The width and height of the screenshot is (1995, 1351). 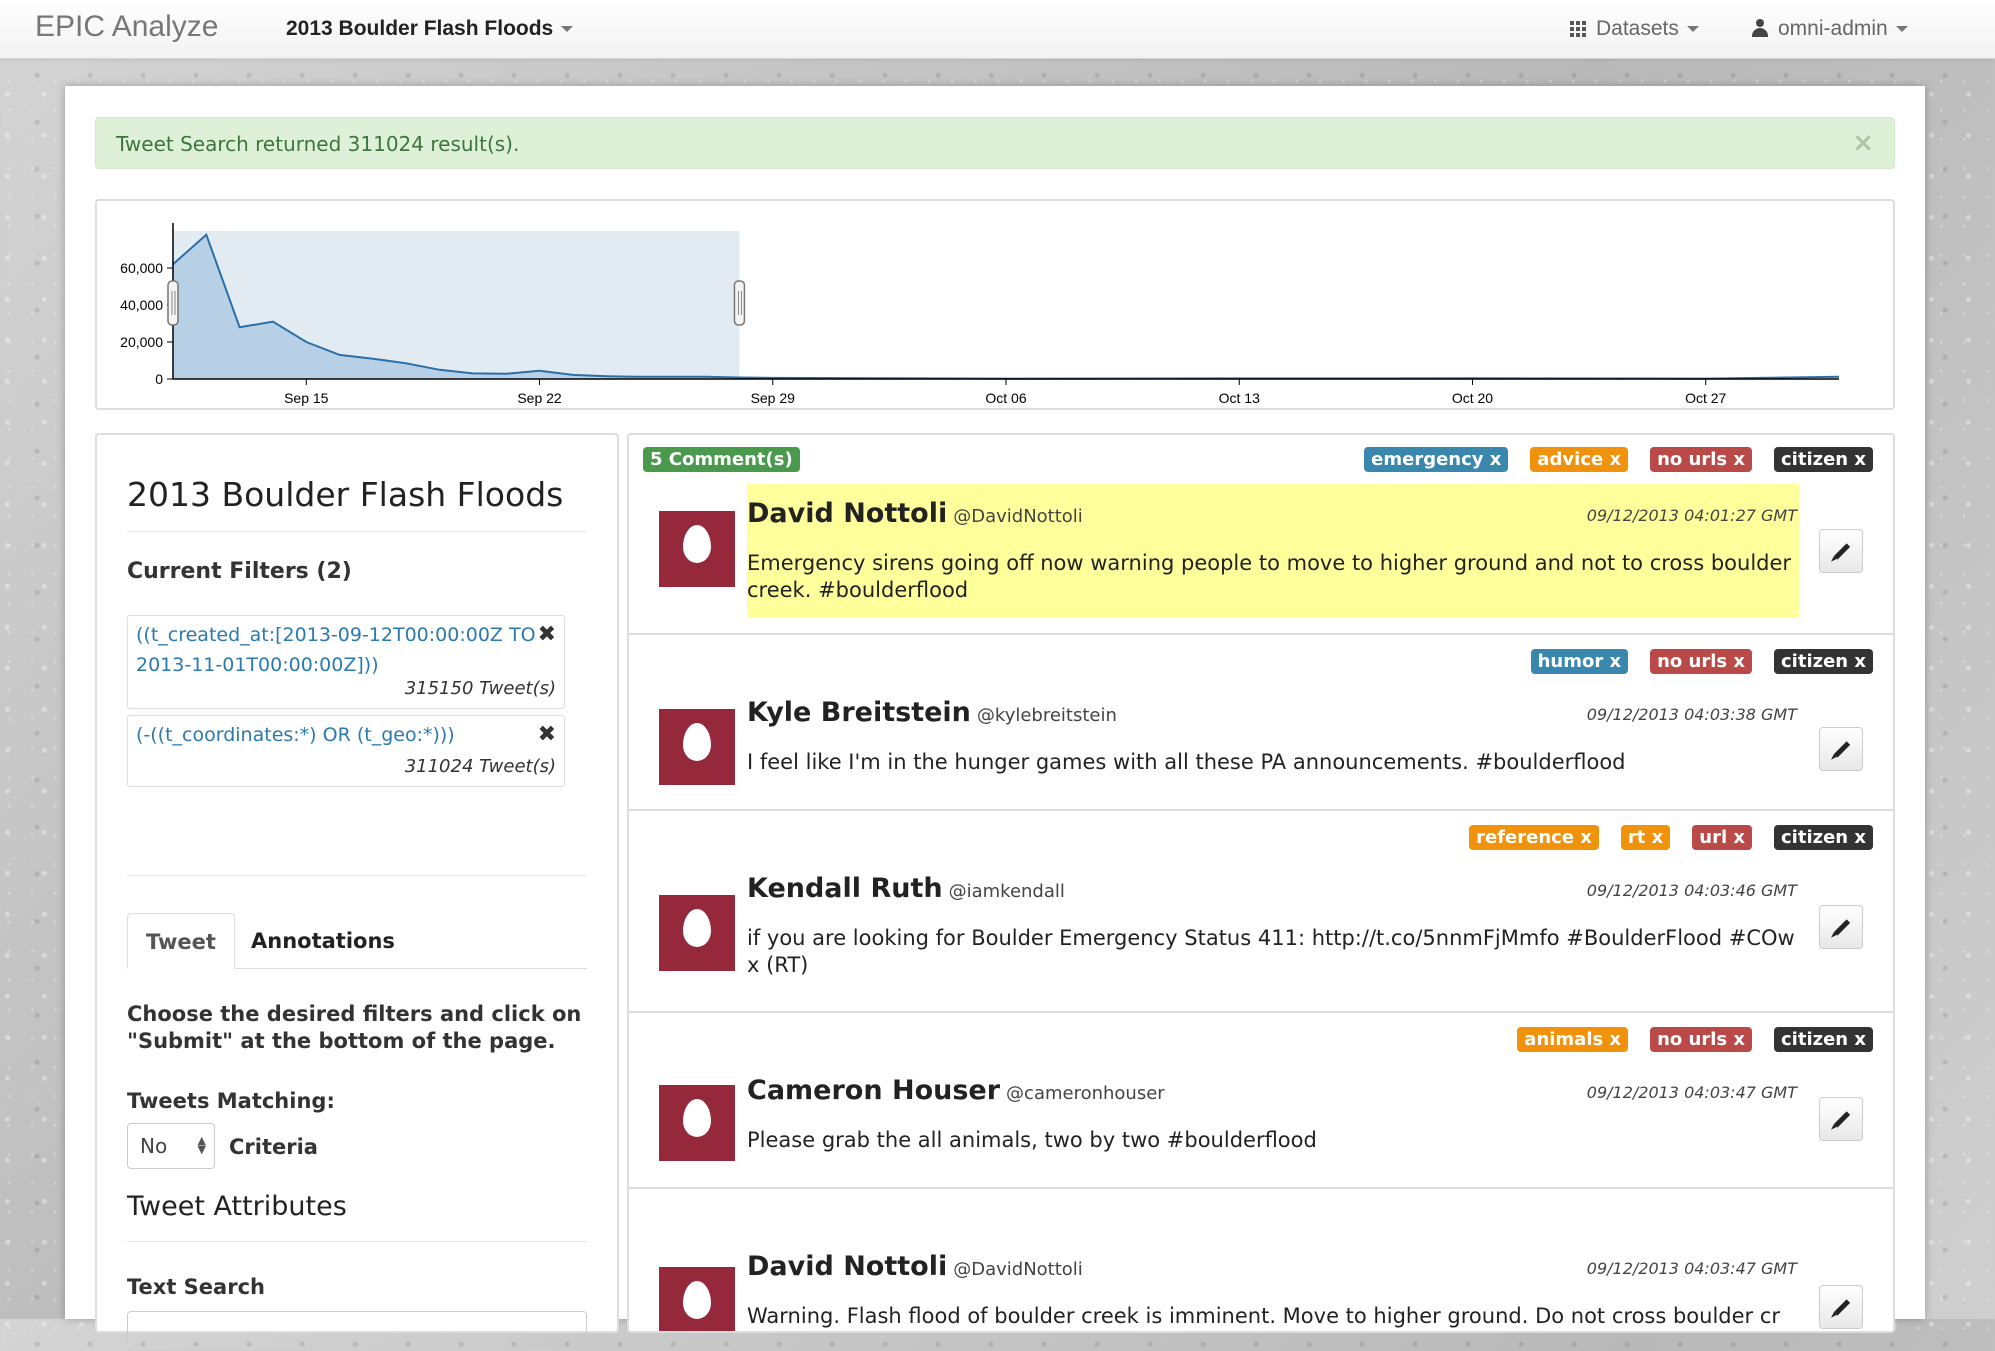 I want to click on annotation-tags: reference x rt x url x citizen x, so click(x=1671, y=837).